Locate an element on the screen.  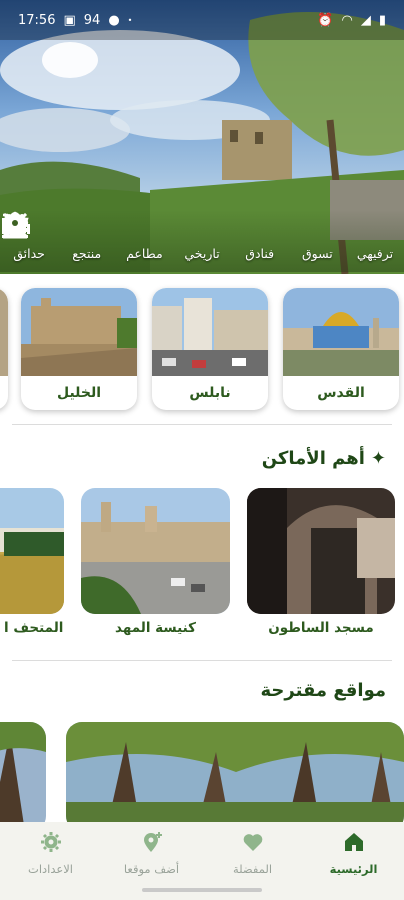
suggested-title: مواقع مقترحة is located at coordinates (323, 690).